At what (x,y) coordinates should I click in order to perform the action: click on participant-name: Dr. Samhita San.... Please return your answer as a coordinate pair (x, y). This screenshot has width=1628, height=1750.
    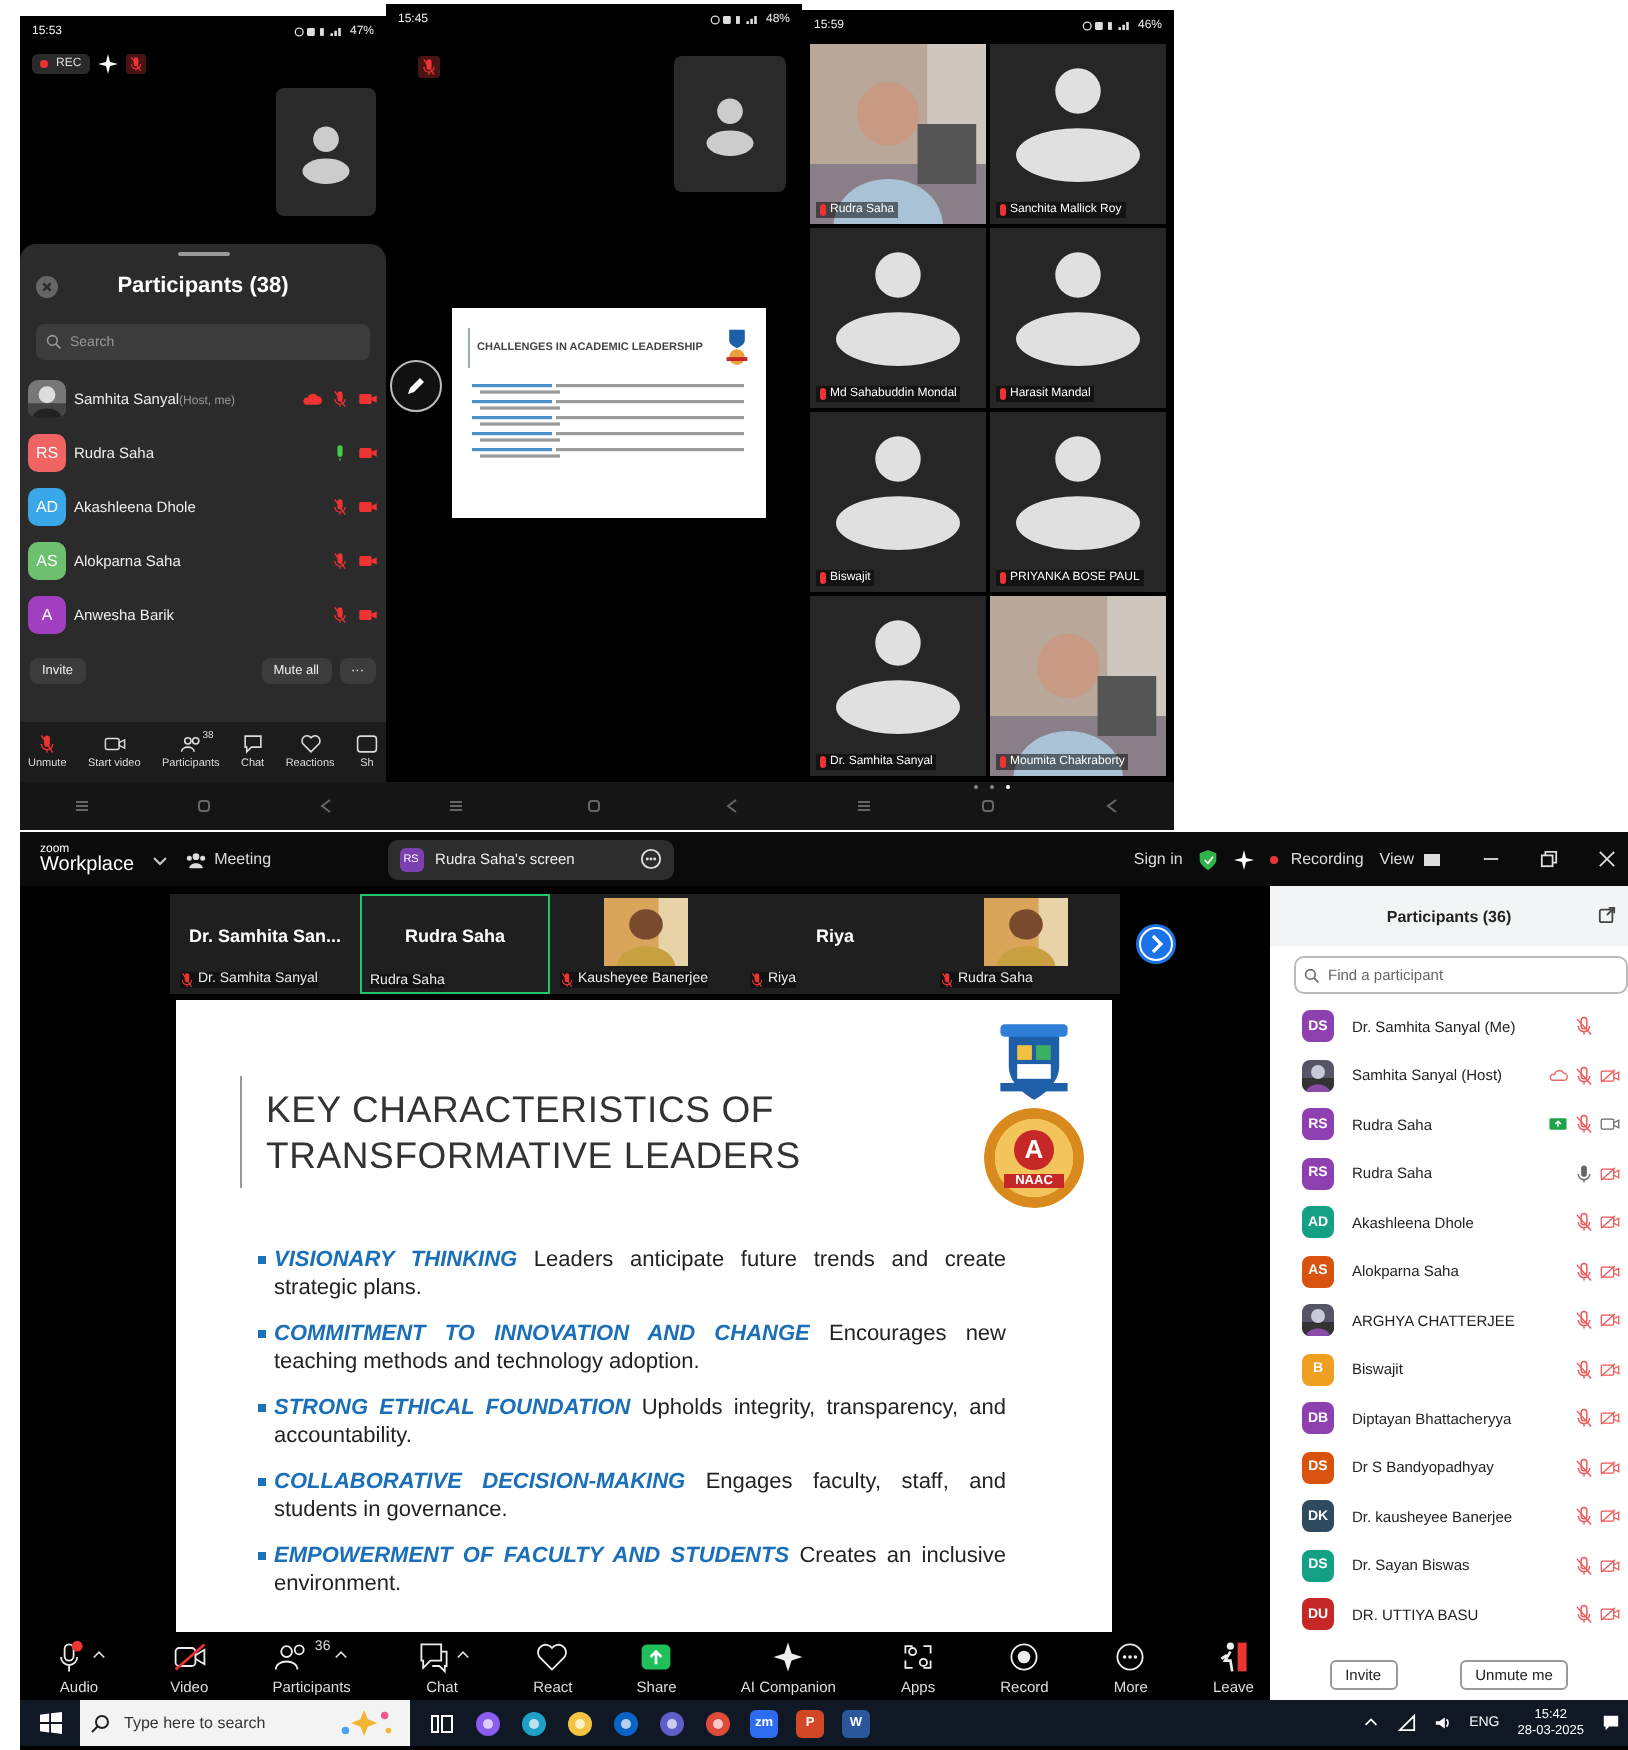
    Looking at the image, I should click on (265, 935).